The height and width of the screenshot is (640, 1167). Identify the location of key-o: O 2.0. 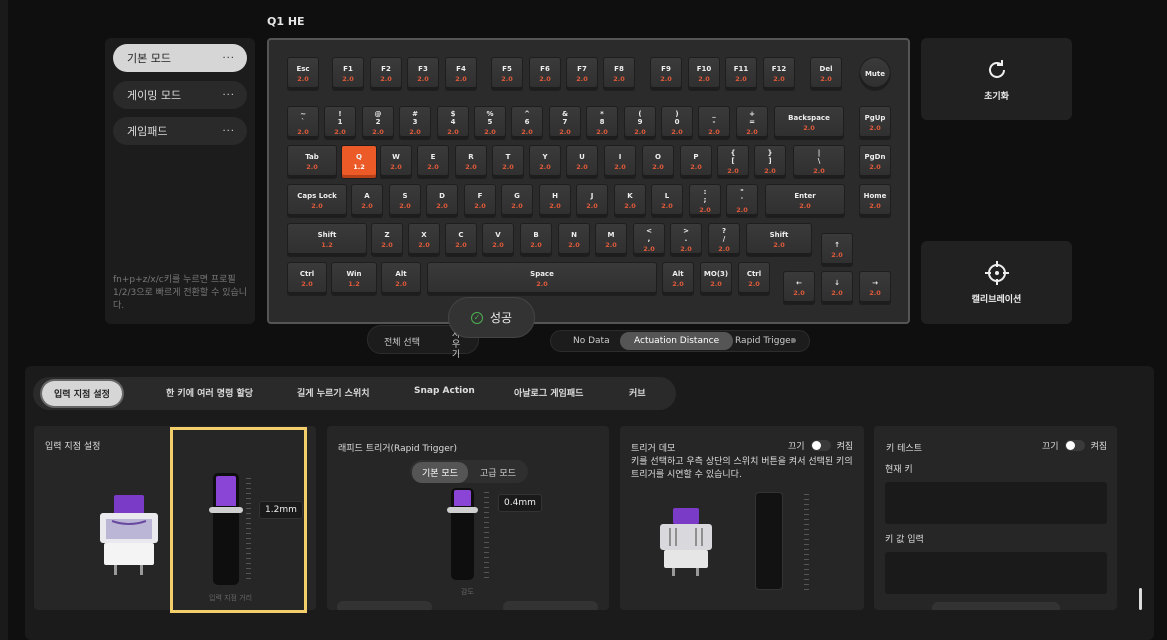
(658, 162).